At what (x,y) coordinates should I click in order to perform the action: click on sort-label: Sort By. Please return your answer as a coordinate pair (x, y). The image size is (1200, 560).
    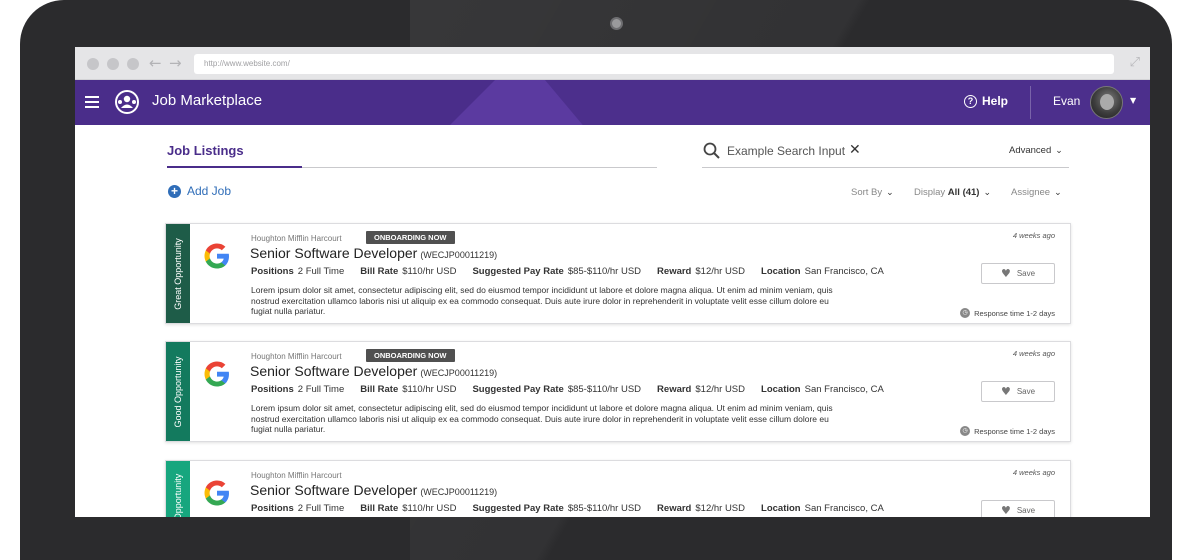
    Looking at the image, I should click on (867, 192).